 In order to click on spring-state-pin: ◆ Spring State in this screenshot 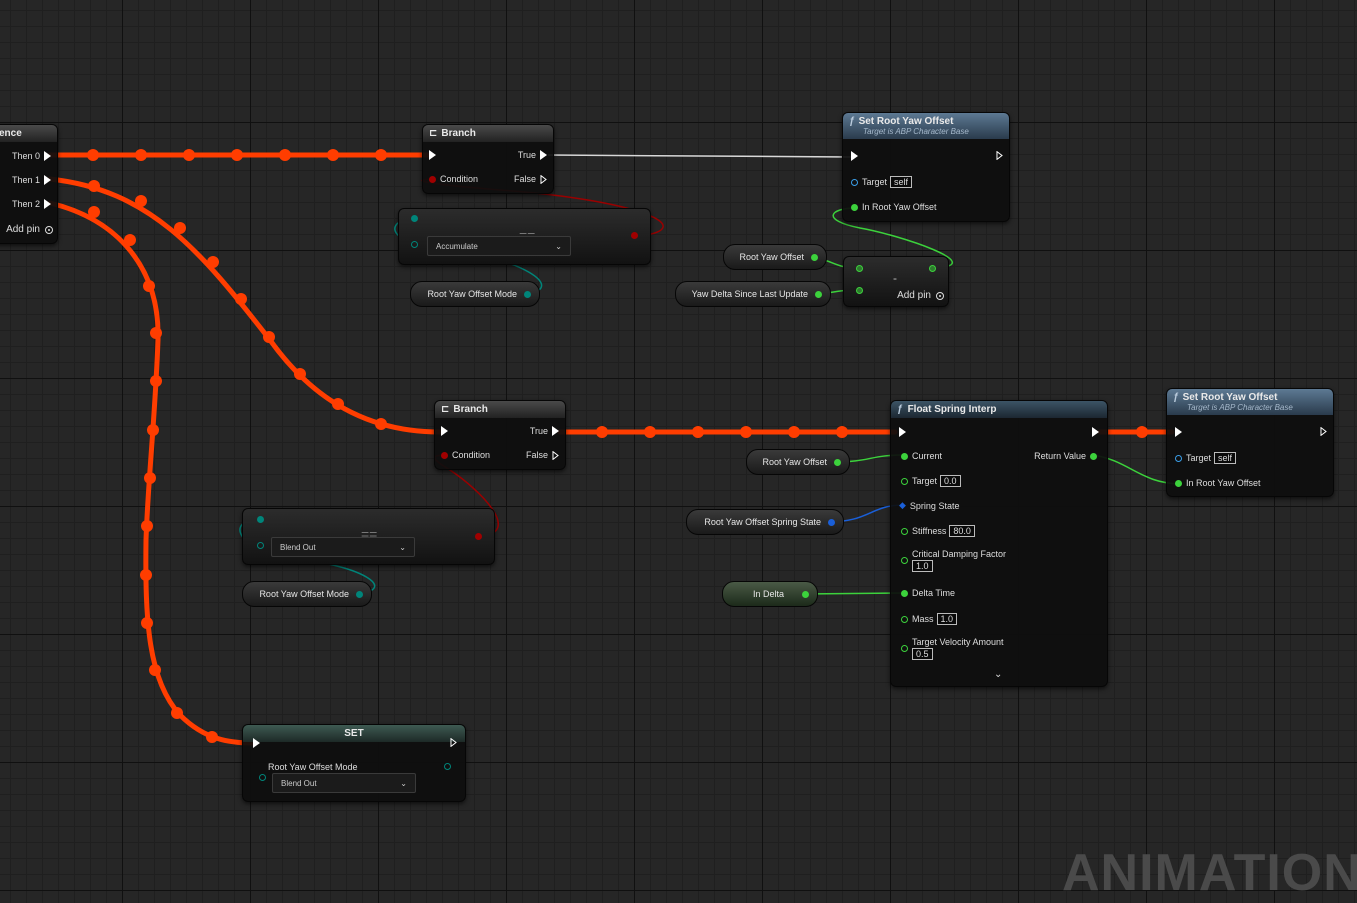, I will do `click(929, 505)`.